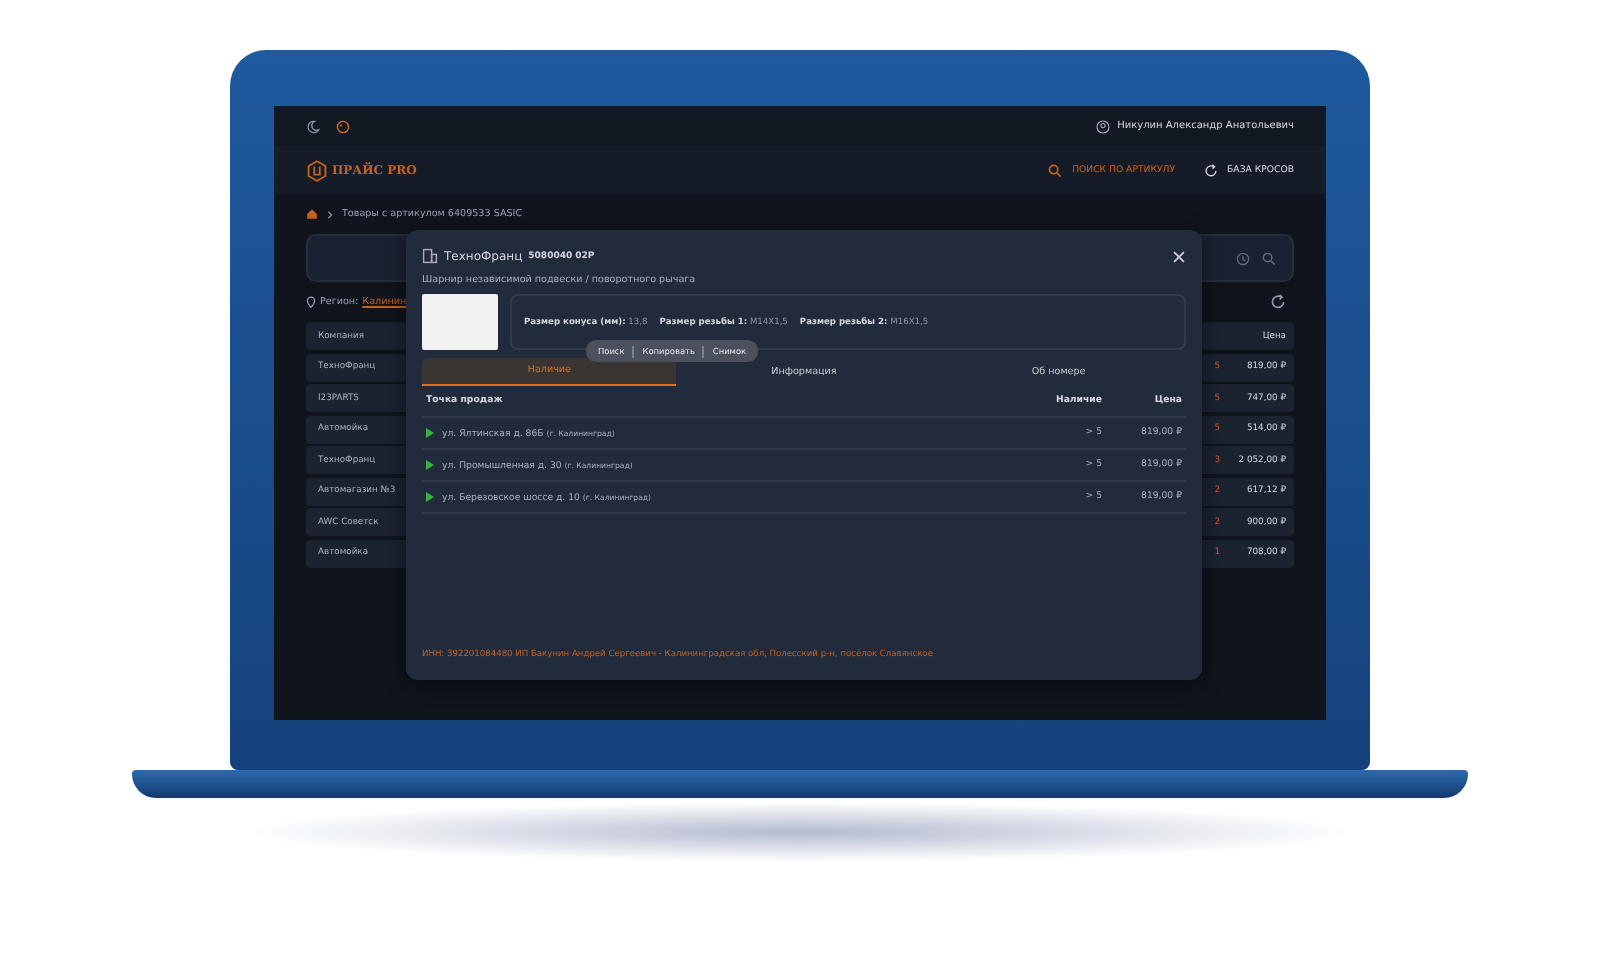 This screenshot has width=1600, height=958. I want to click on close-icon, so click(1179, 256).